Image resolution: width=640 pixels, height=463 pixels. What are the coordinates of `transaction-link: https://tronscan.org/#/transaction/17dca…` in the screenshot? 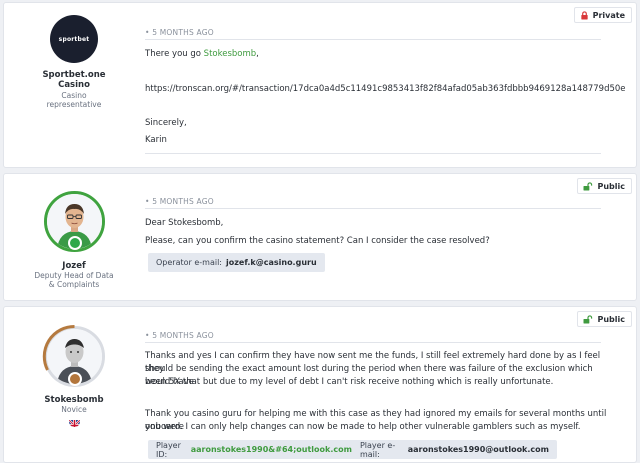 It's located at (385, 89).